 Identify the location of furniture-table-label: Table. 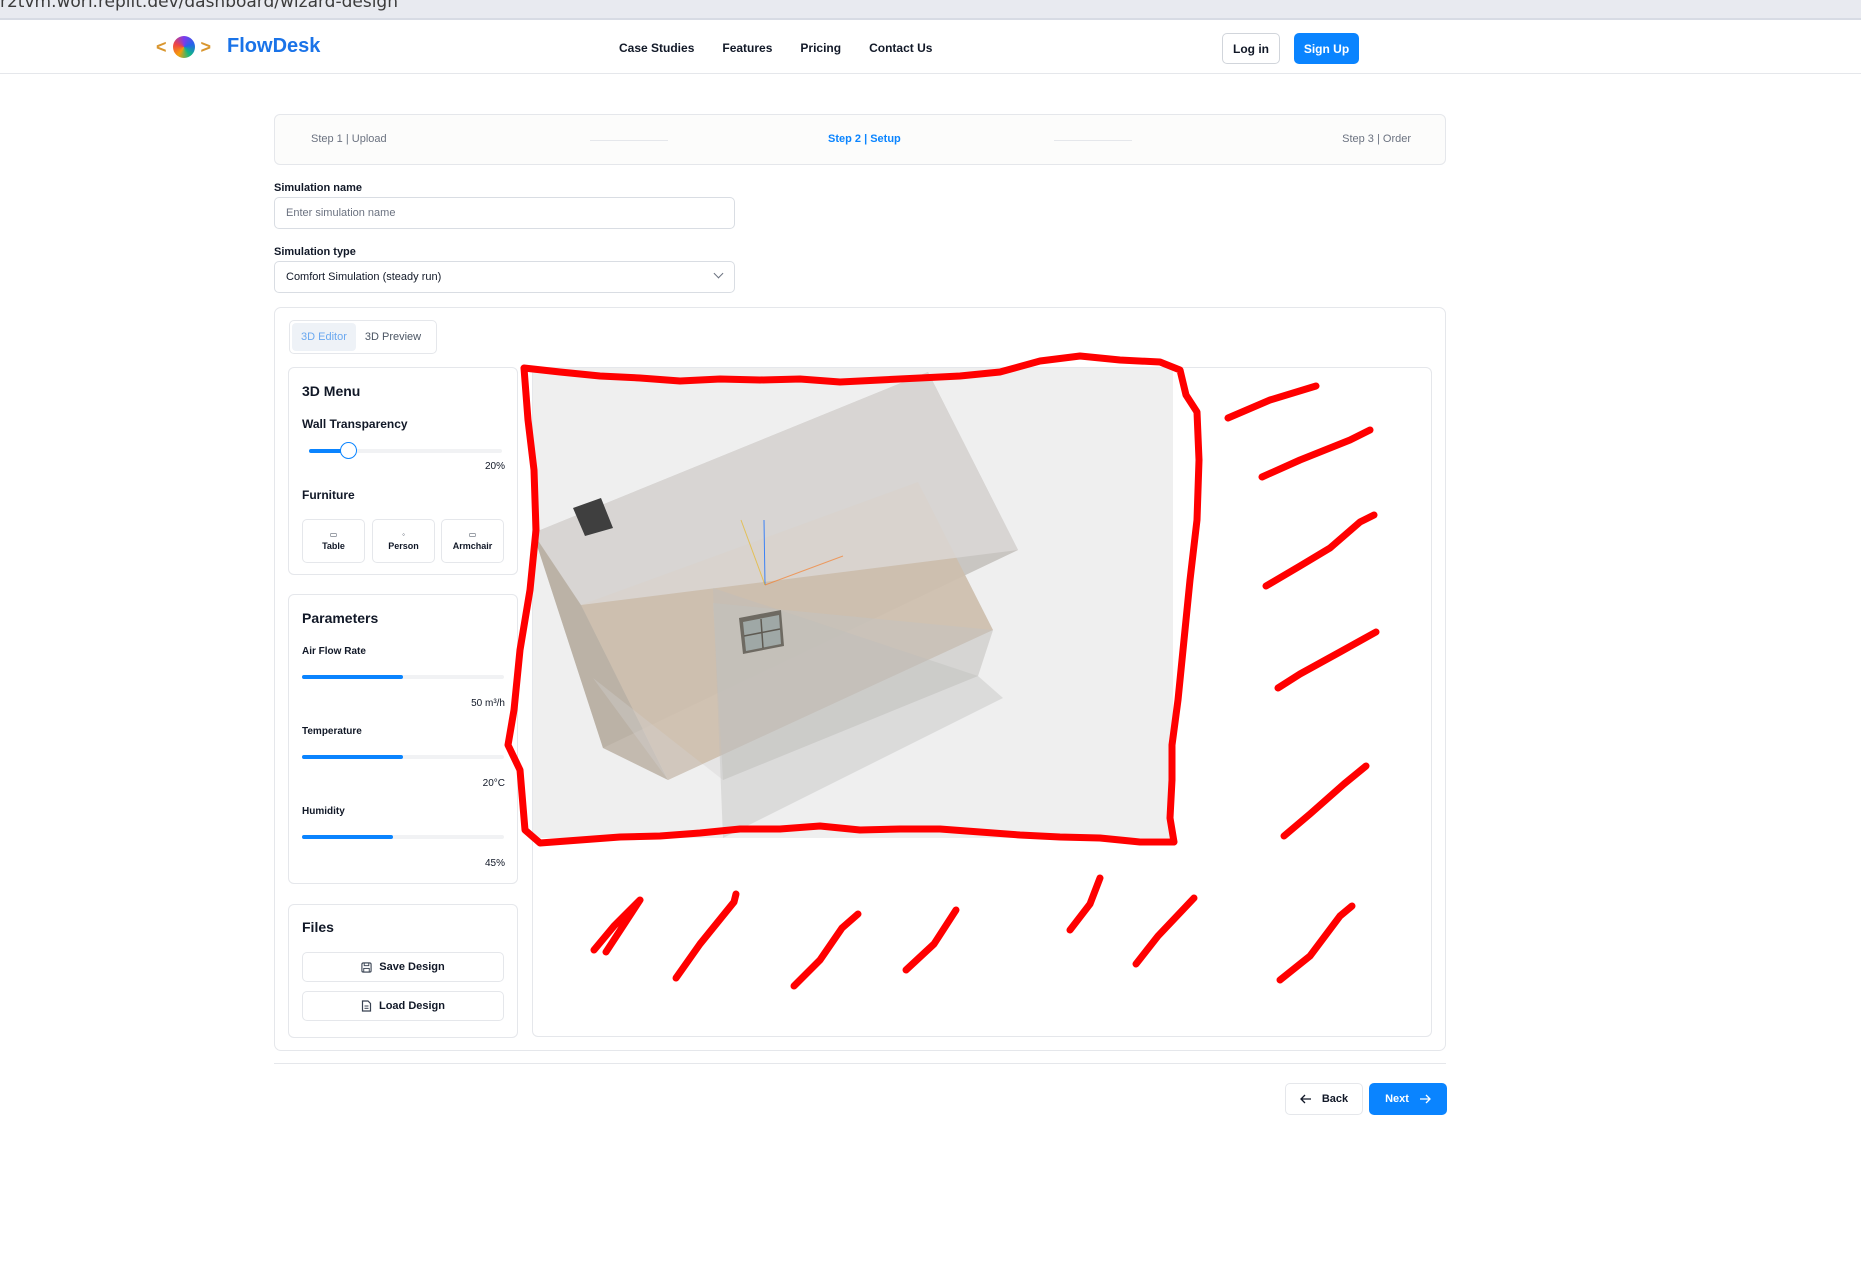
(333, 546).